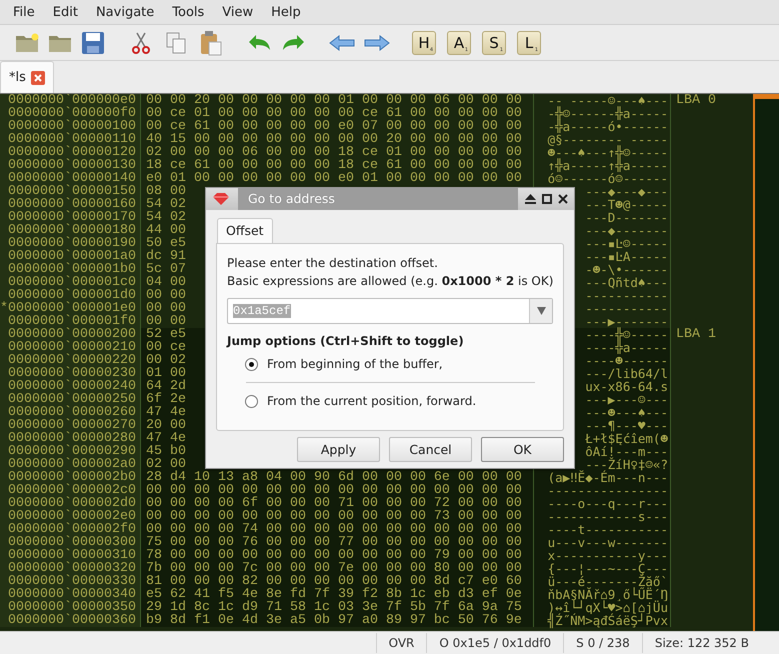  I want to click on address-cell: 0000000`00000170, so click(70, 217).